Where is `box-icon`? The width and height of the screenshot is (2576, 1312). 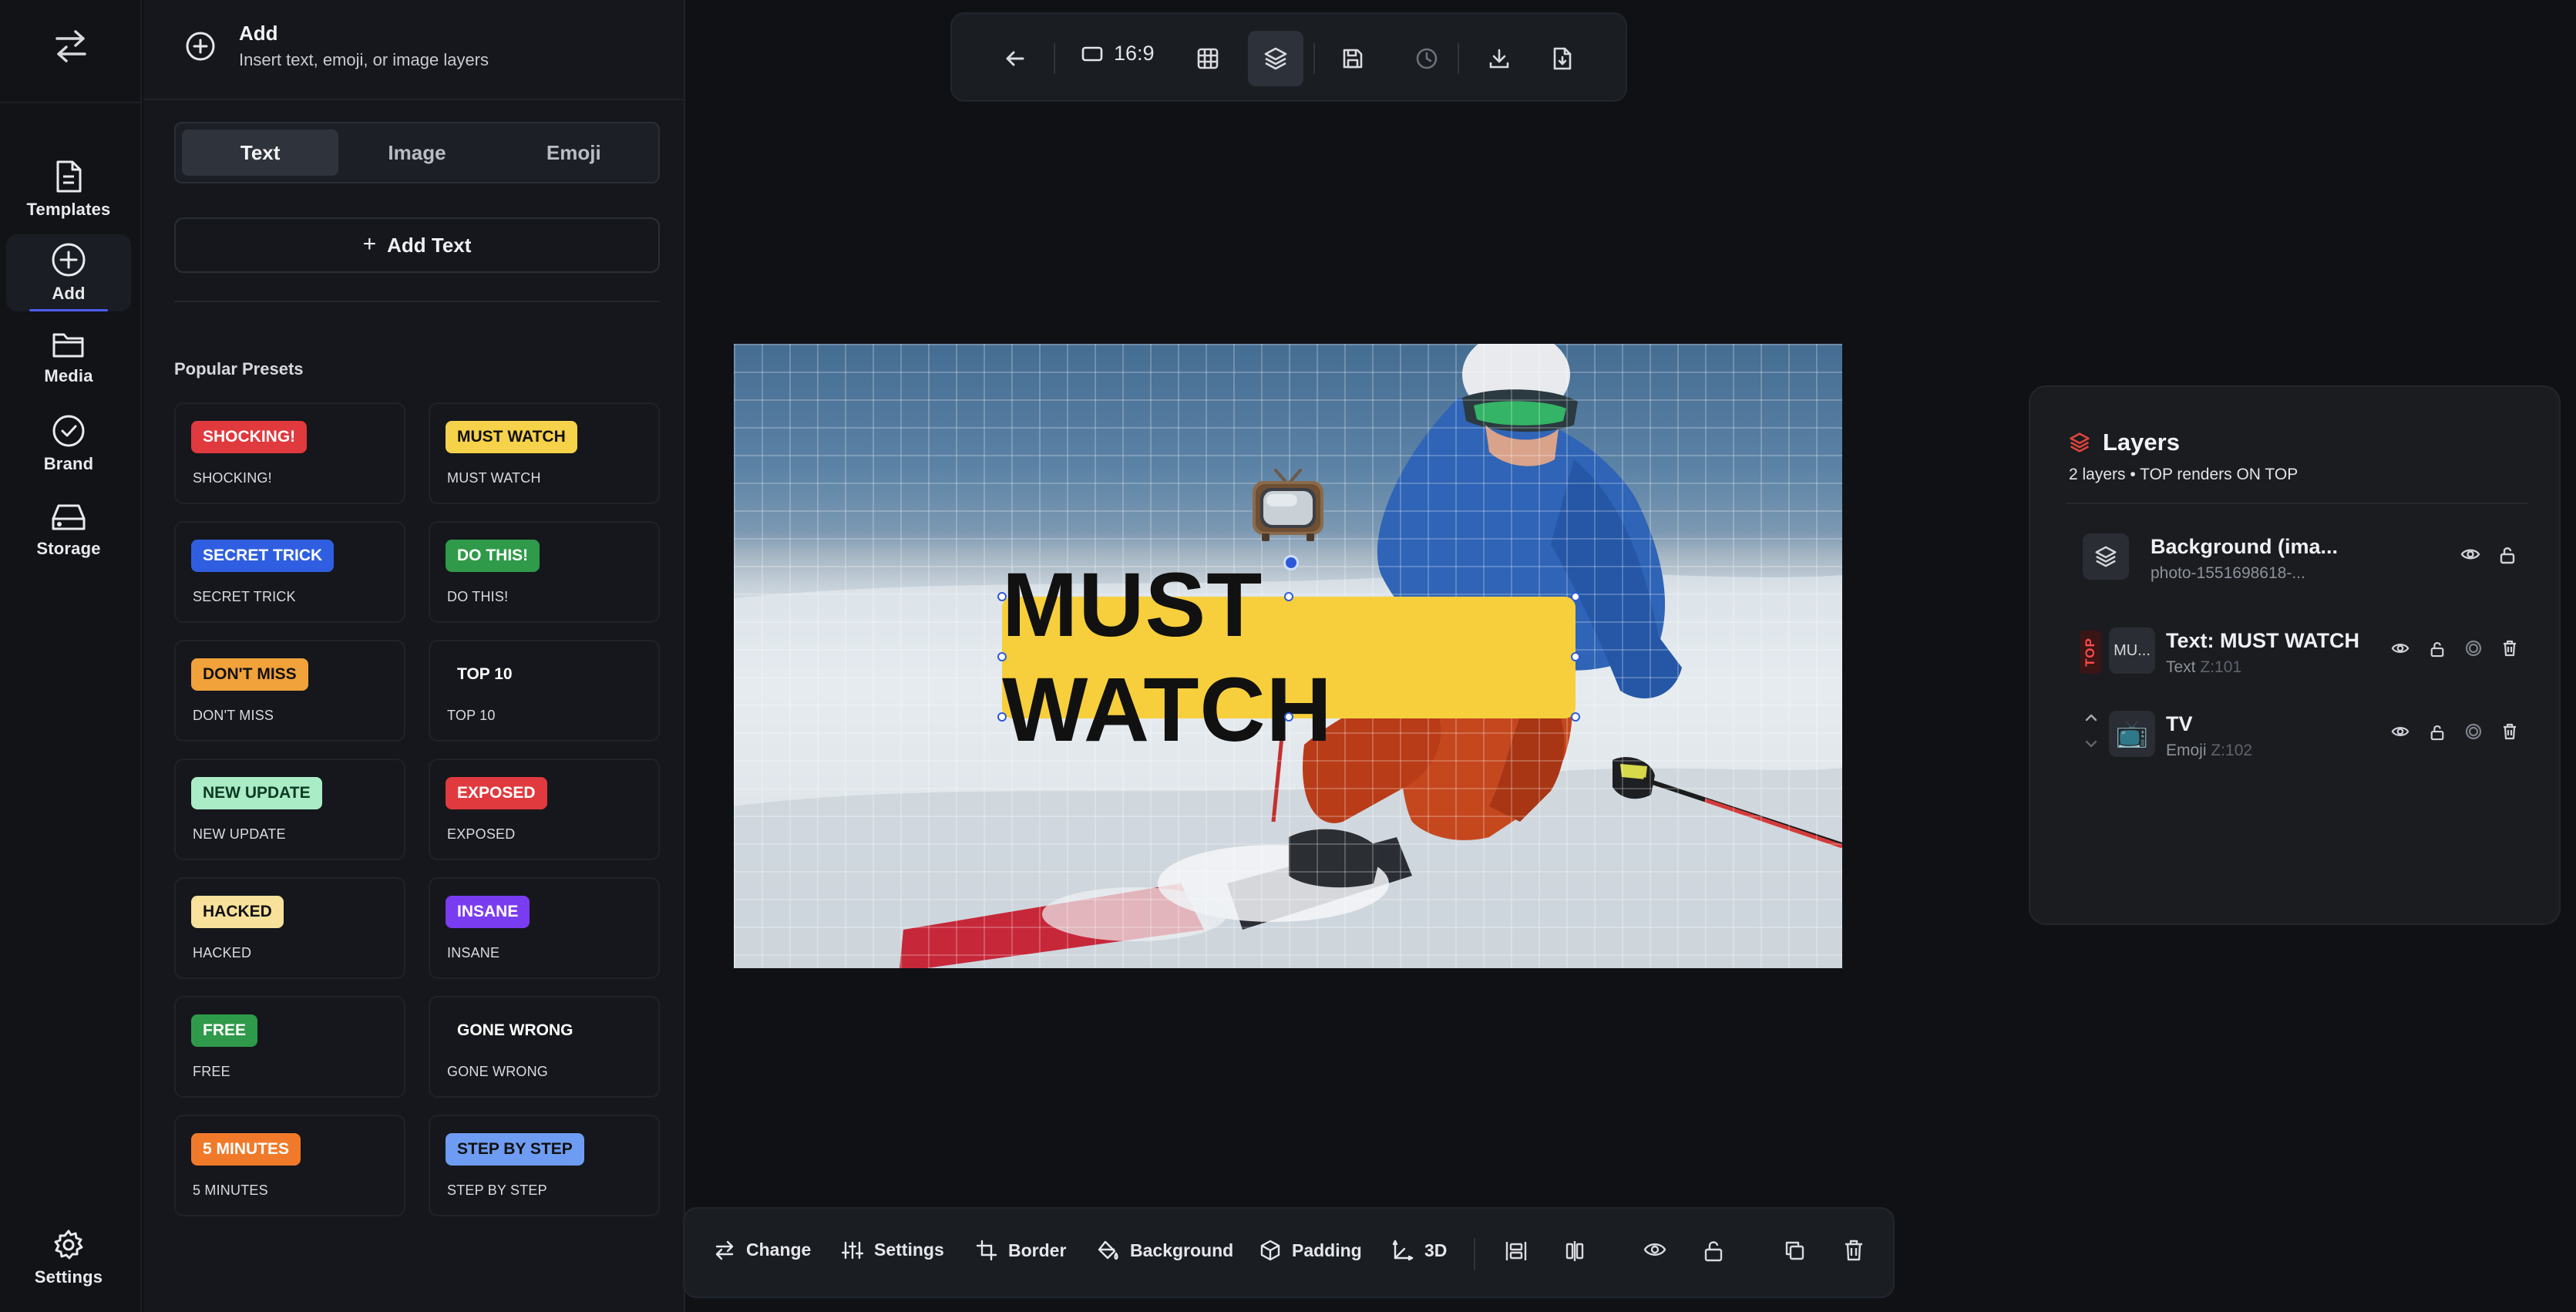 box-icon is located at coordinates (1270, 1251).